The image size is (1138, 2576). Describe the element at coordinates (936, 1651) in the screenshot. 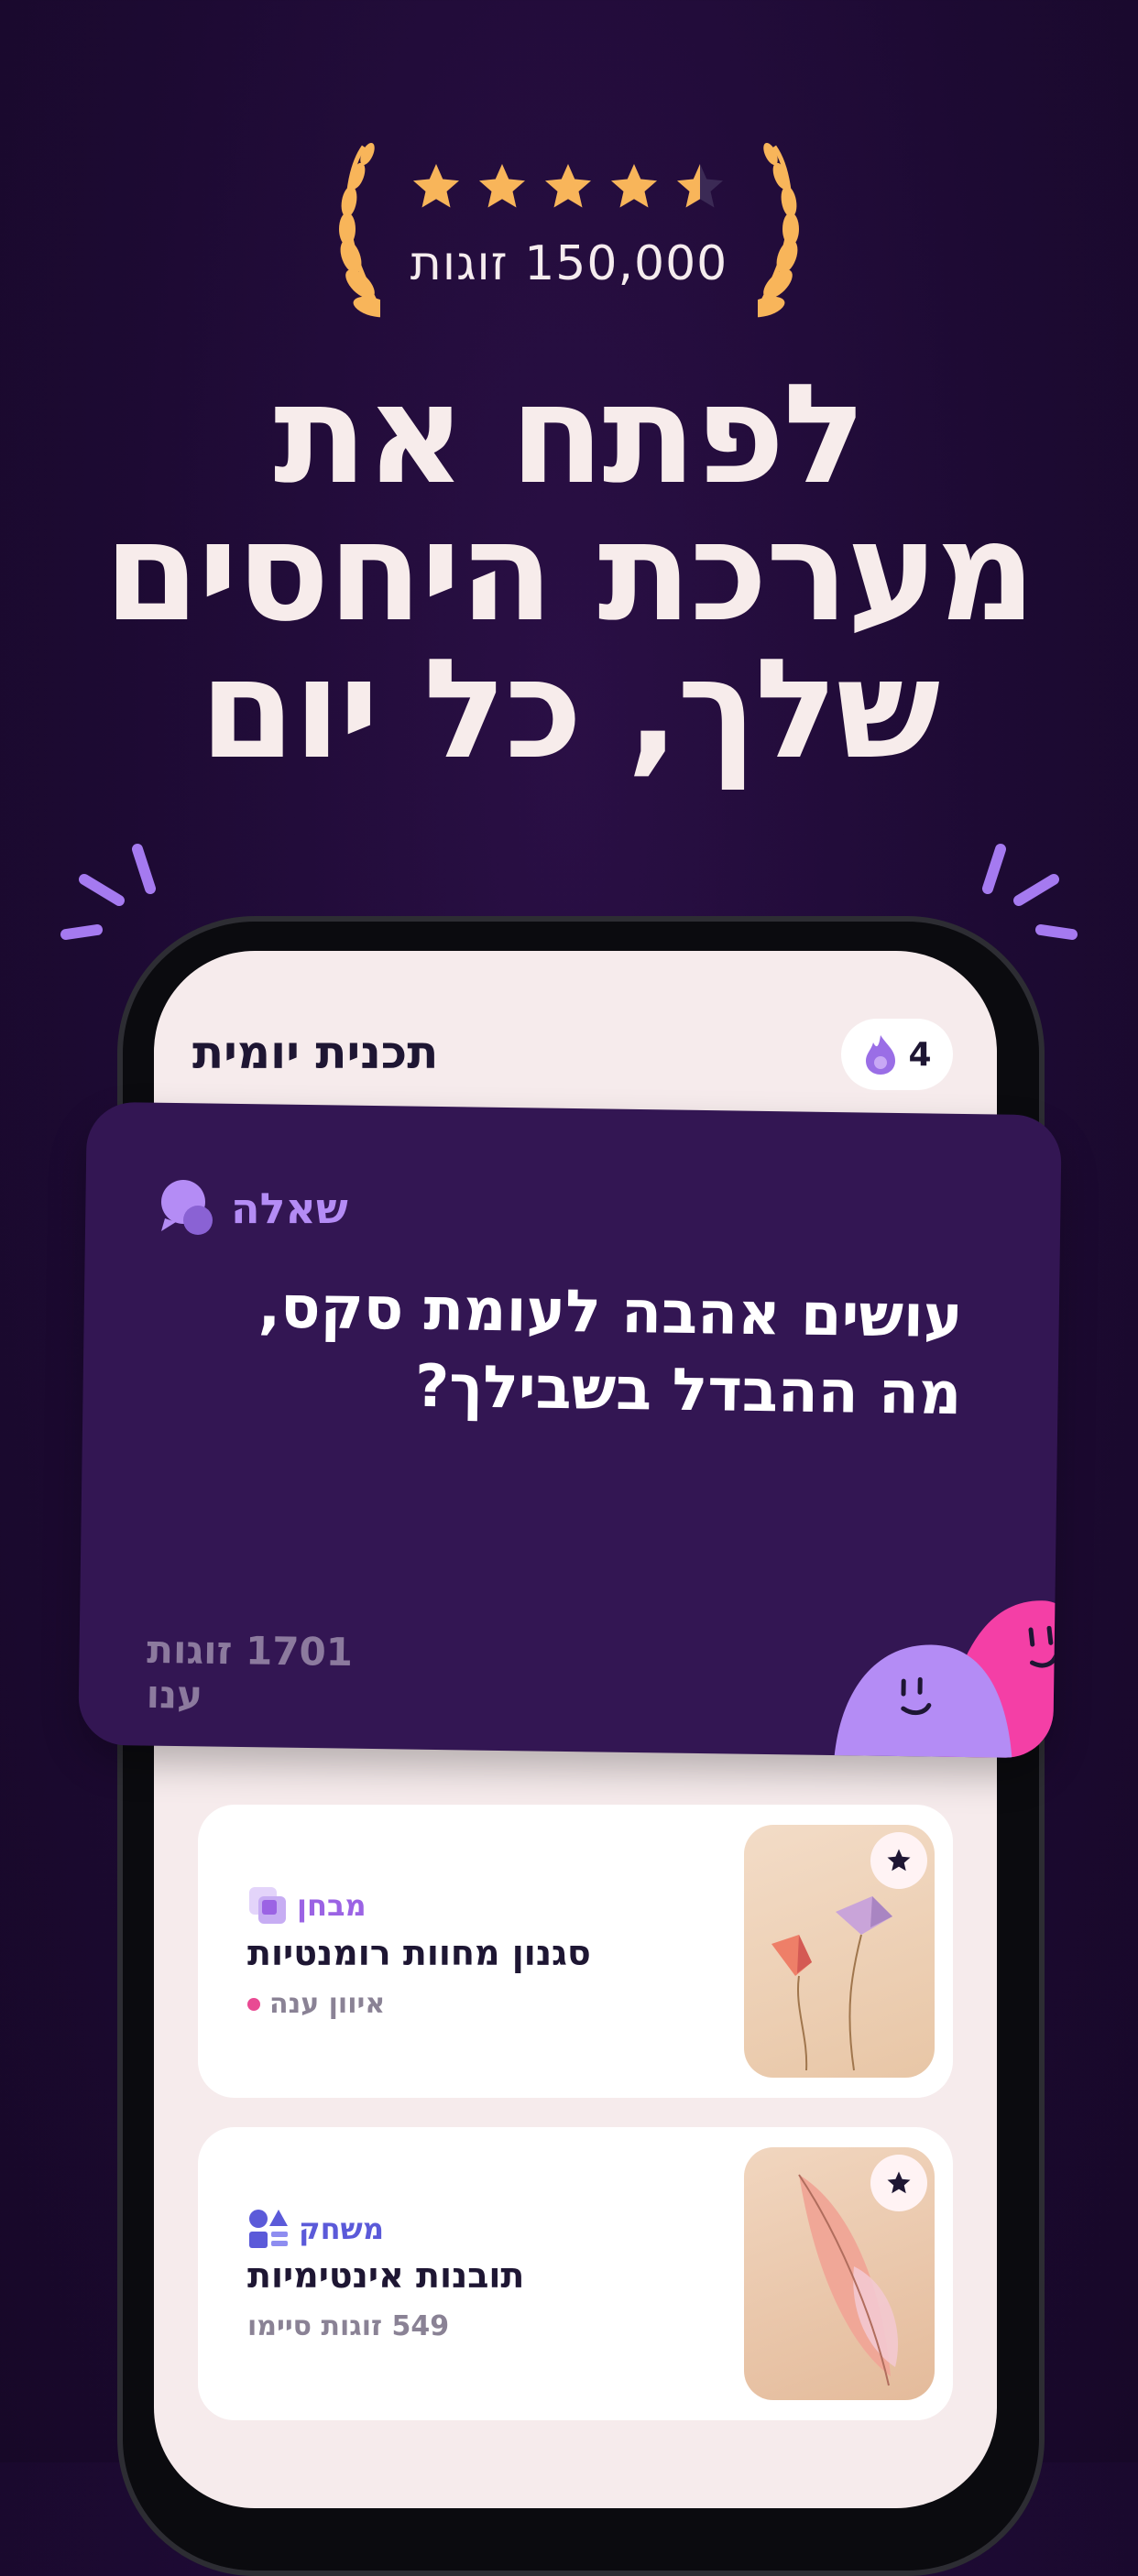

I see `smiley-blobs-icon` at that location.